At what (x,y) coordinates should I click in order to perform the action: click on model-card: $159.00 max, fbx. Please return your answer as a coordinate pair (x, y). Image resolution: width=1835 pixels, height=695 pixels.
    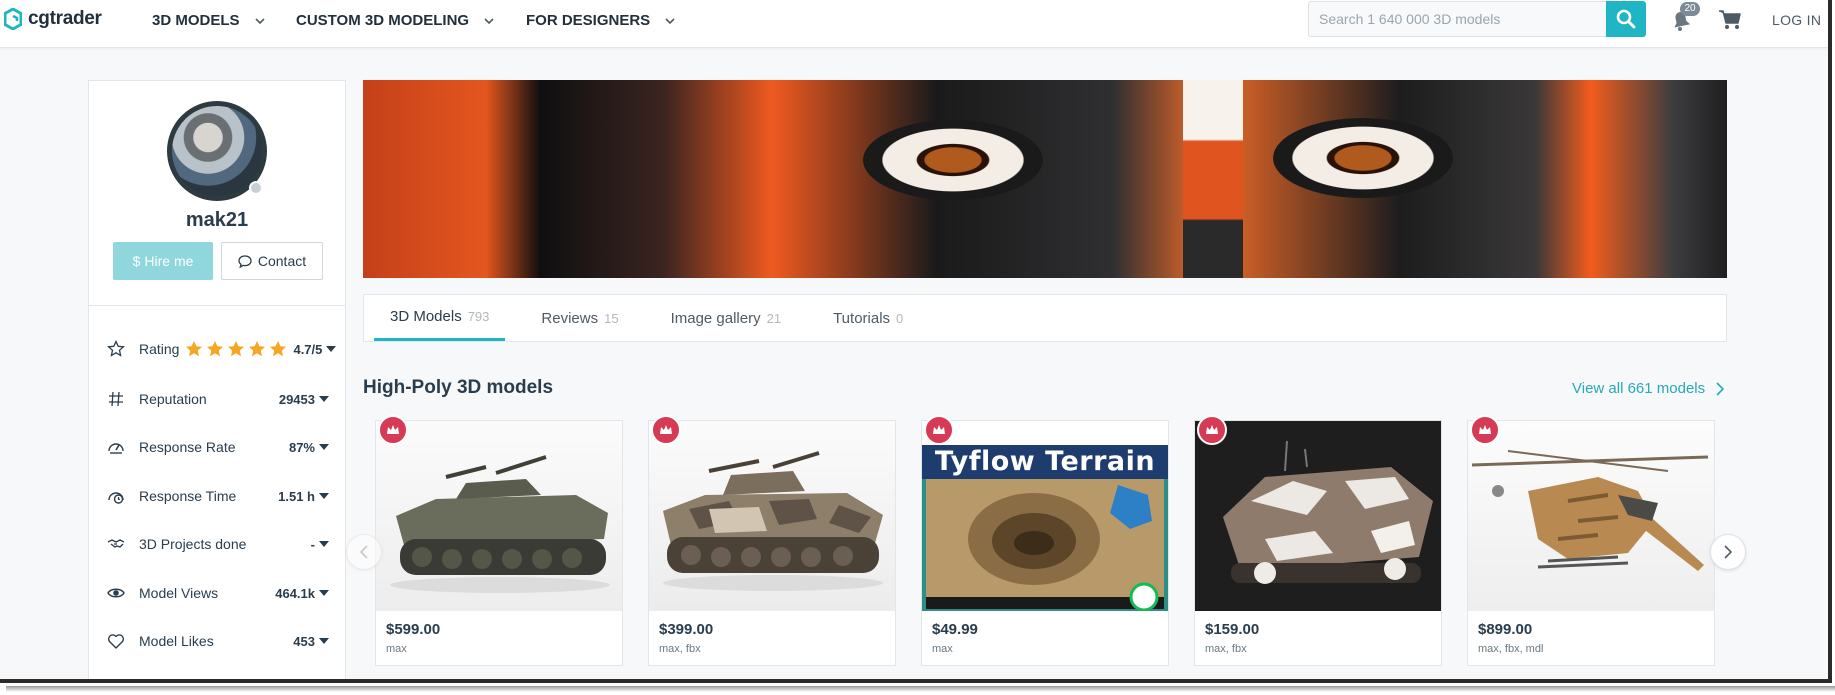
    Looking at the image, I should click on (1318, 540).